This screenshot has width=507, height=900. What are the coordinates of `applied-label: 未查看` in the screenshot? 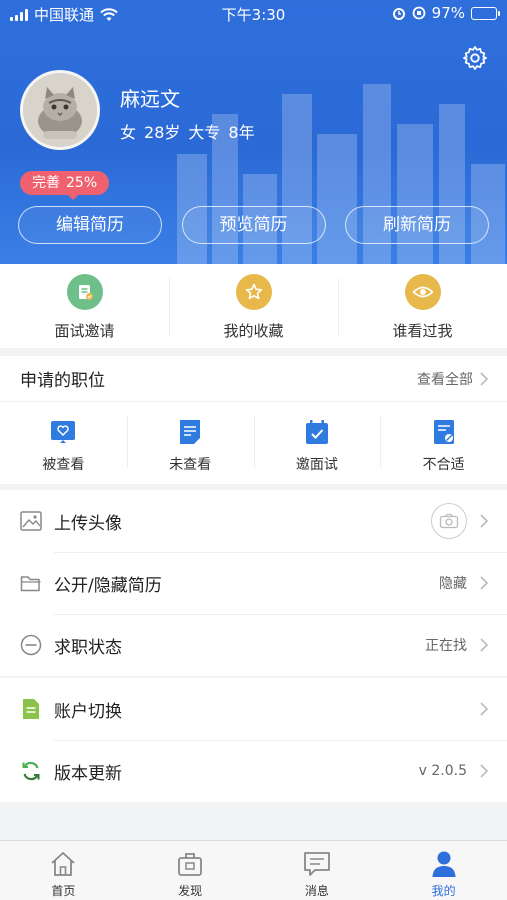 It's located at (190, 465).